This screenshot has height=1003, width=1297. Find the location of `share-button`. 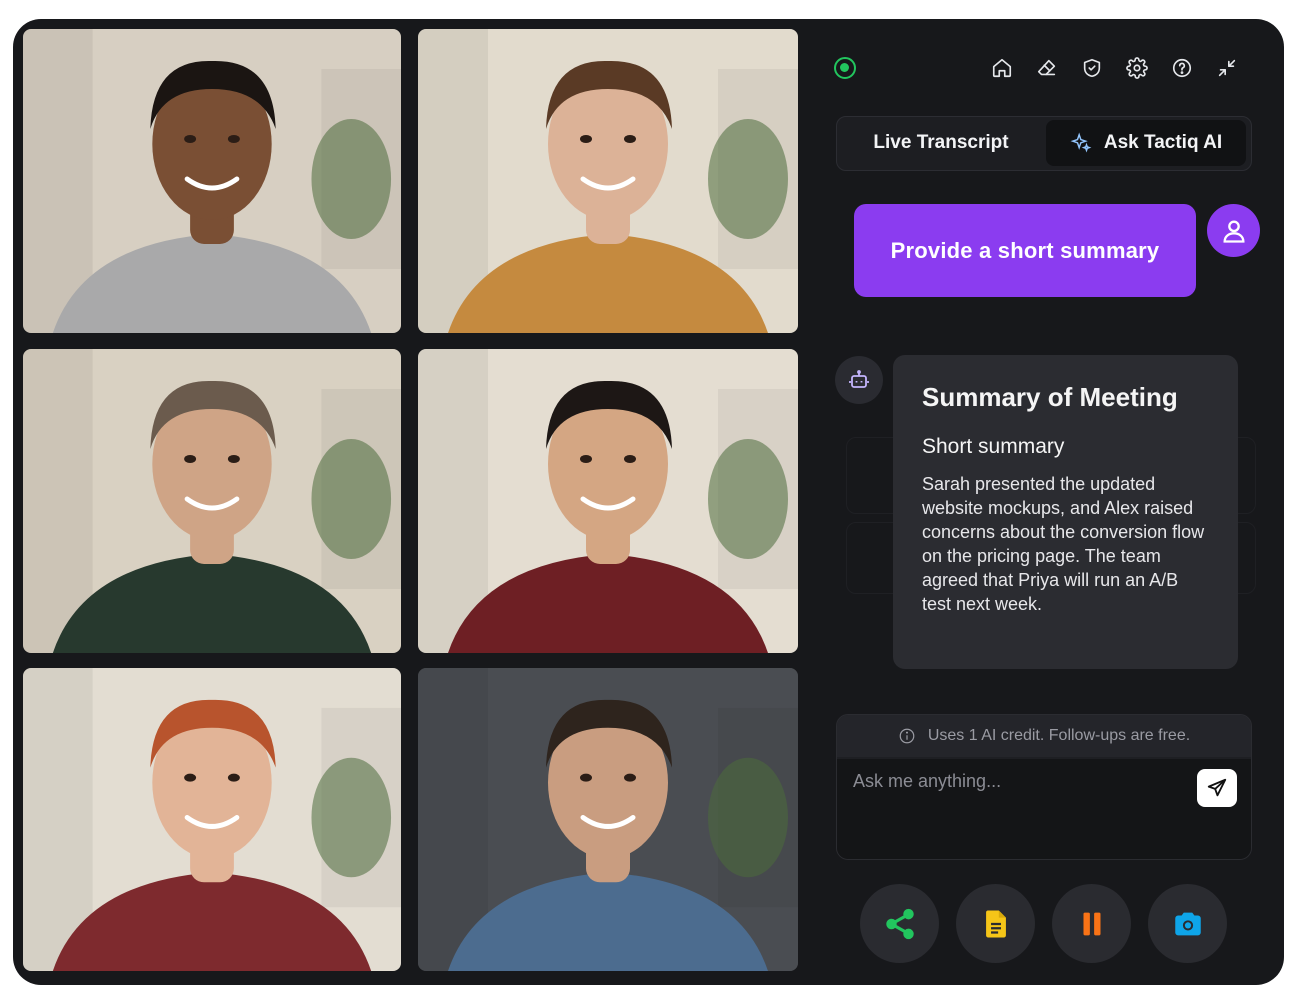

share-button is located at coordinates (899, 923).